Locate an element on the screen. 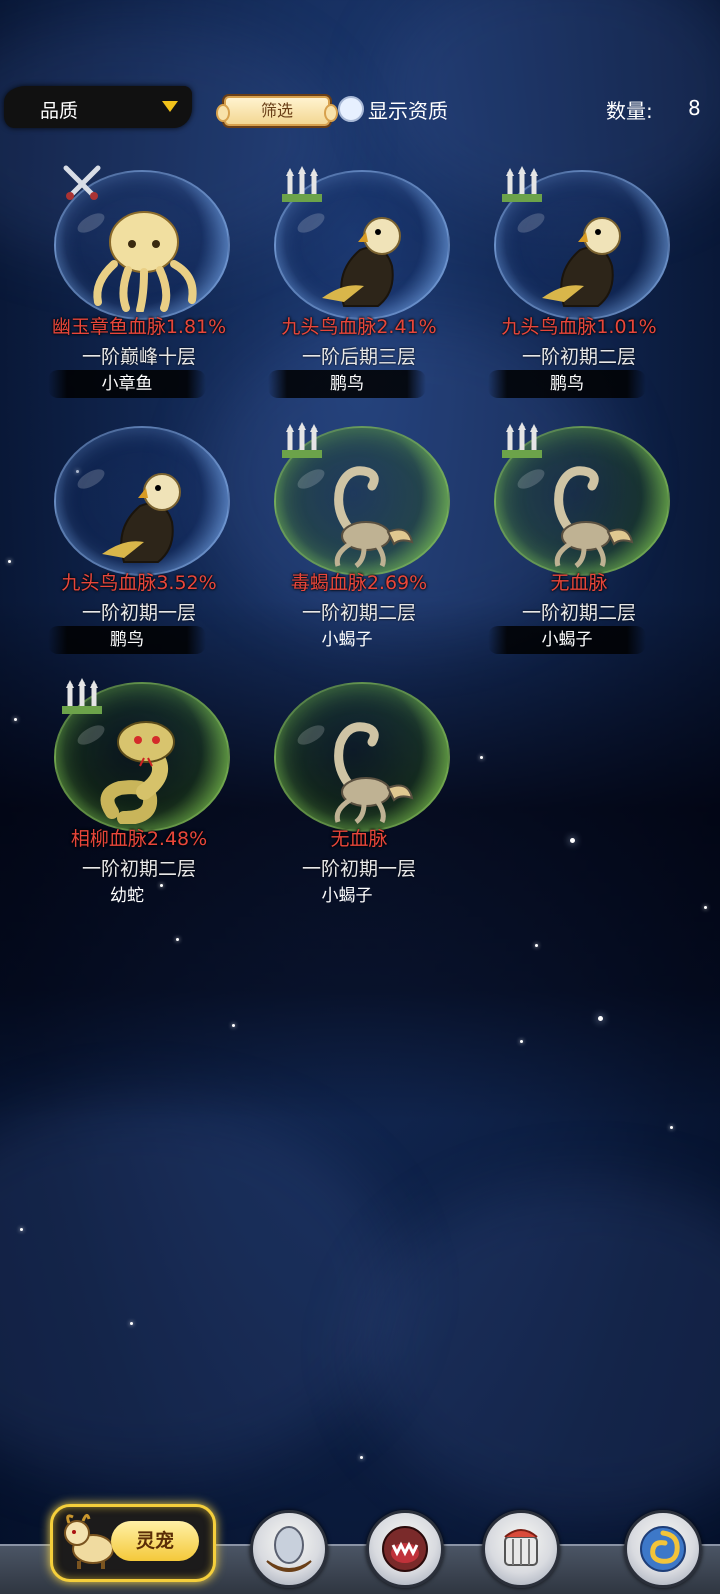 Image resolution: width=720 pixels, height=1594 pixels. pet-card: 九头鸟血脉2.41% 一阶后期三层 鹏鸟 is located at coordinates (359, 289).